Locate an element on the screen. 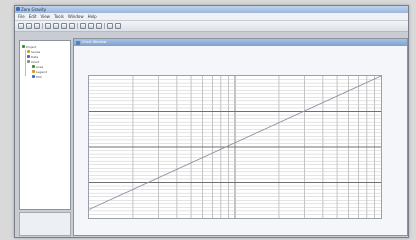 This screenshot has height=240, width=416. new-icon is located at coordinates (21, 26).